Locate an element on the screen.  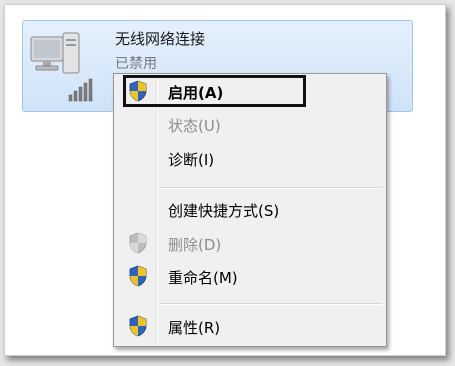
signal-bars-icon is located at coordinates (80, 90).